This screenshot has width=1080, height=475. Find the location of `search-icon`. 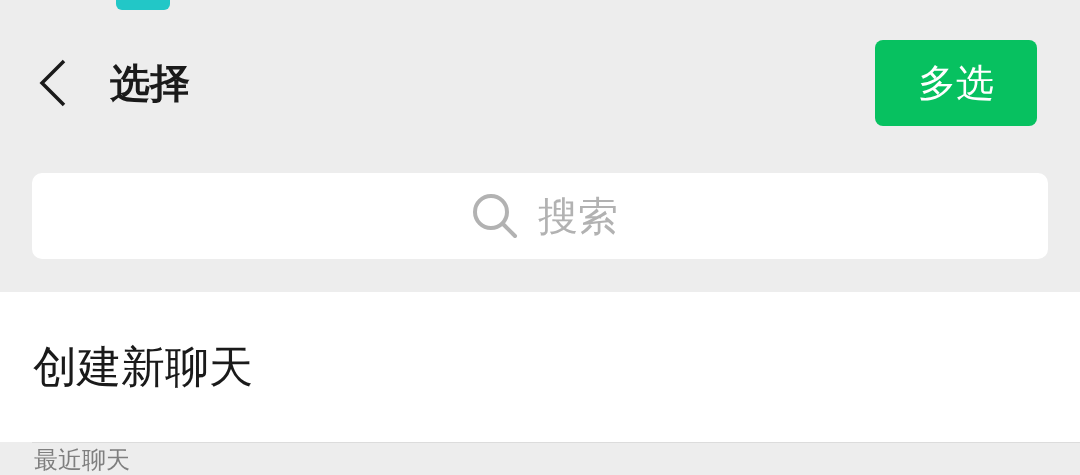

search-icon is located at coordinates (495, 216).